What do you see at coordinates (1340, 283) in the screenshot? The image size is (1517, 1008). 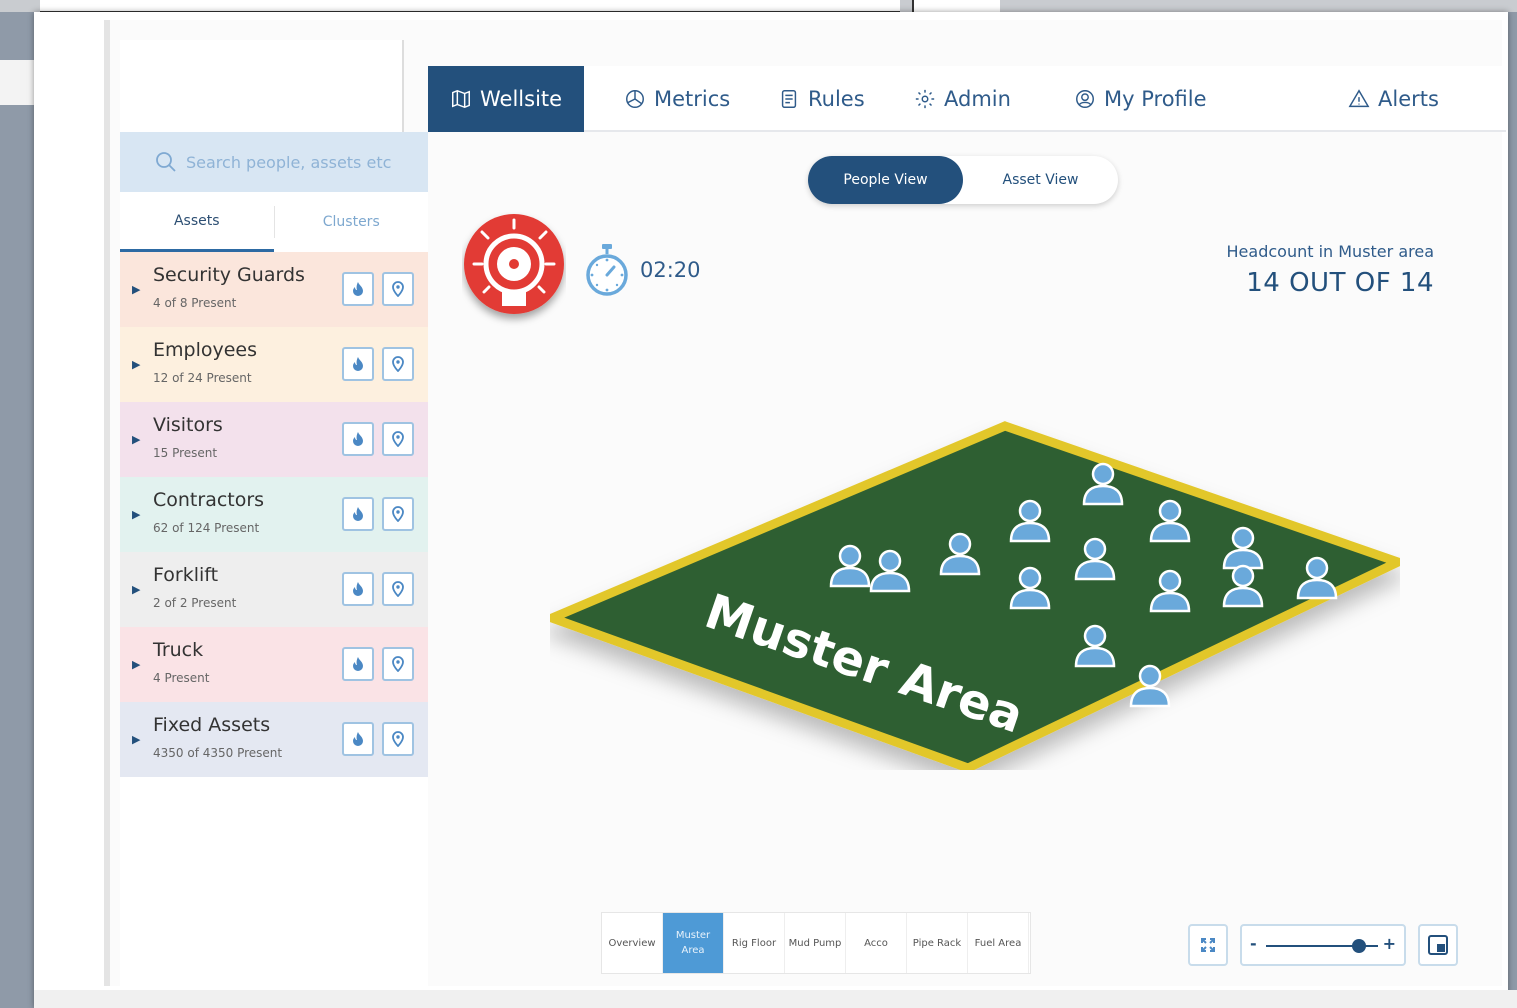 I see `headcount-value: 14 OUT OF 14` at bounding box center [1340, 283].